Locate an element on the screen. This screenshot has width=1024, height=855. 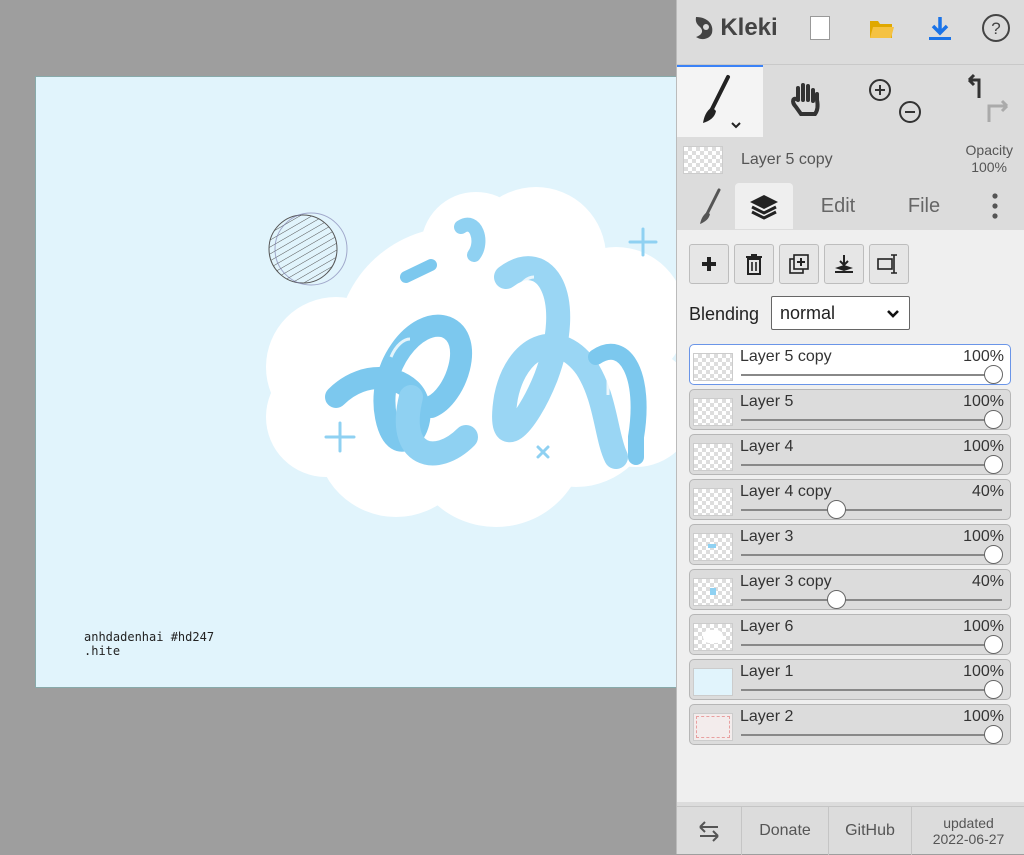
more-vertical-icon is located at coordinates (995, 206).